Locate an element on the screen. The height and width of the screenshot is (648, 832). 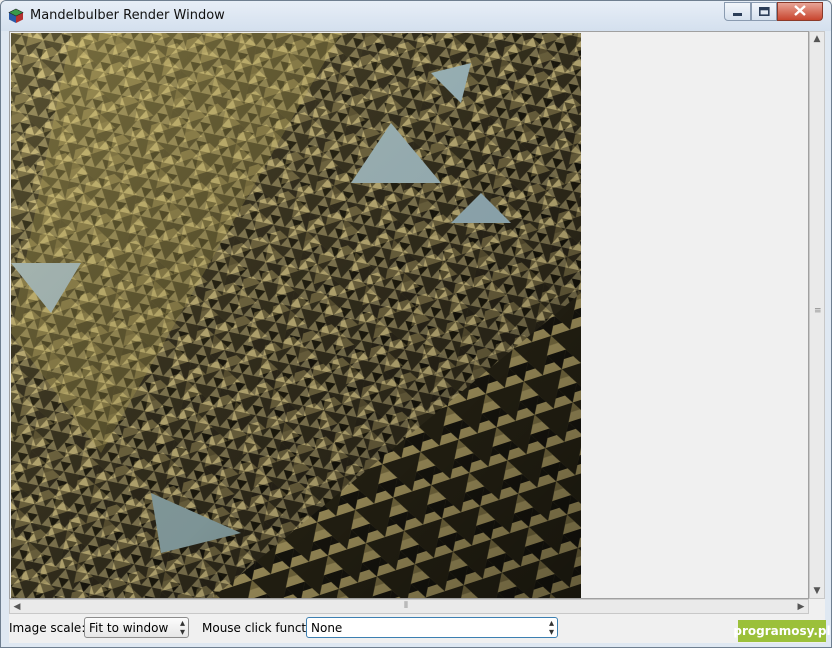
mouse-click-function-select: None ▴ ▾ is located at coordinates (432, 627).